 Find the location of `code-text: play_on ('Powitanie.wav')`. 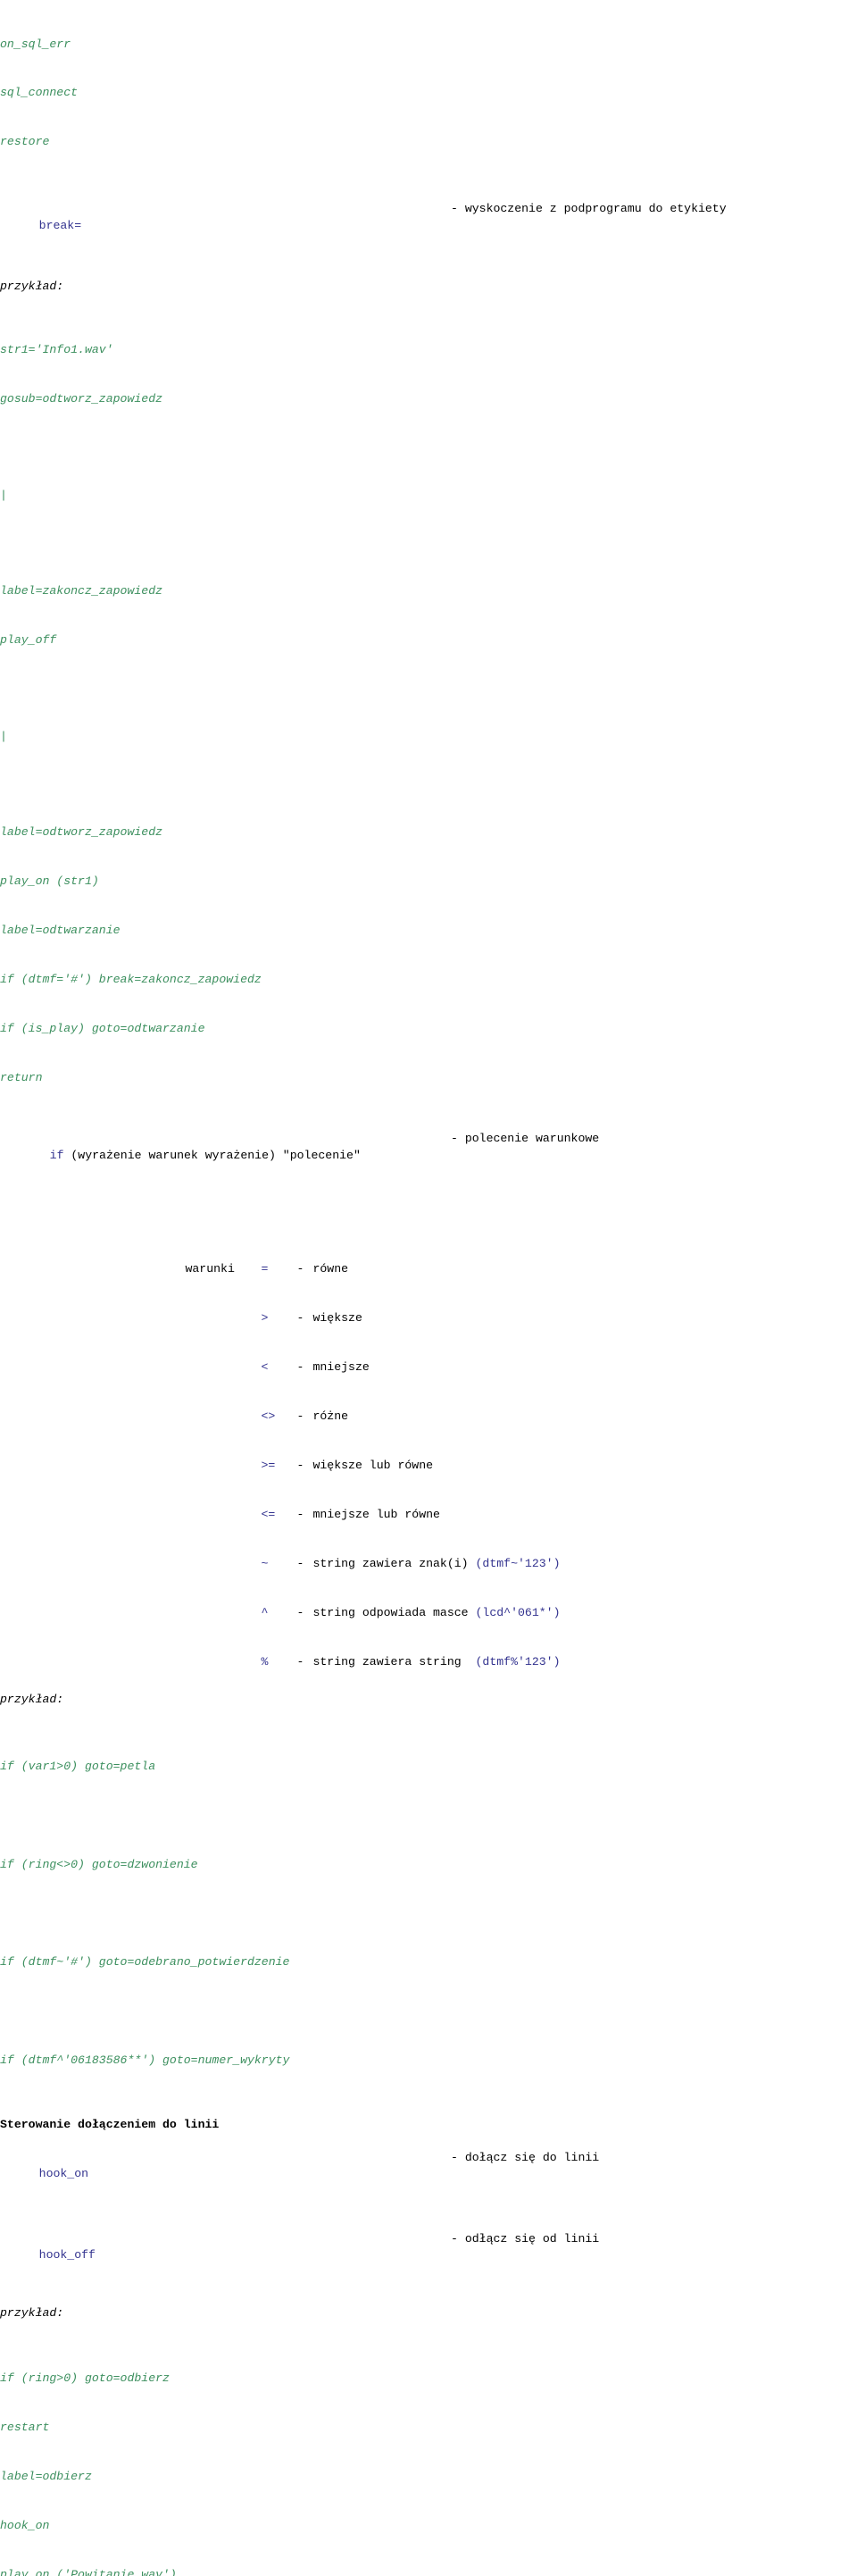

code-text: play_on ('Powitanie.wav') is located at coordinates (88, 2572).